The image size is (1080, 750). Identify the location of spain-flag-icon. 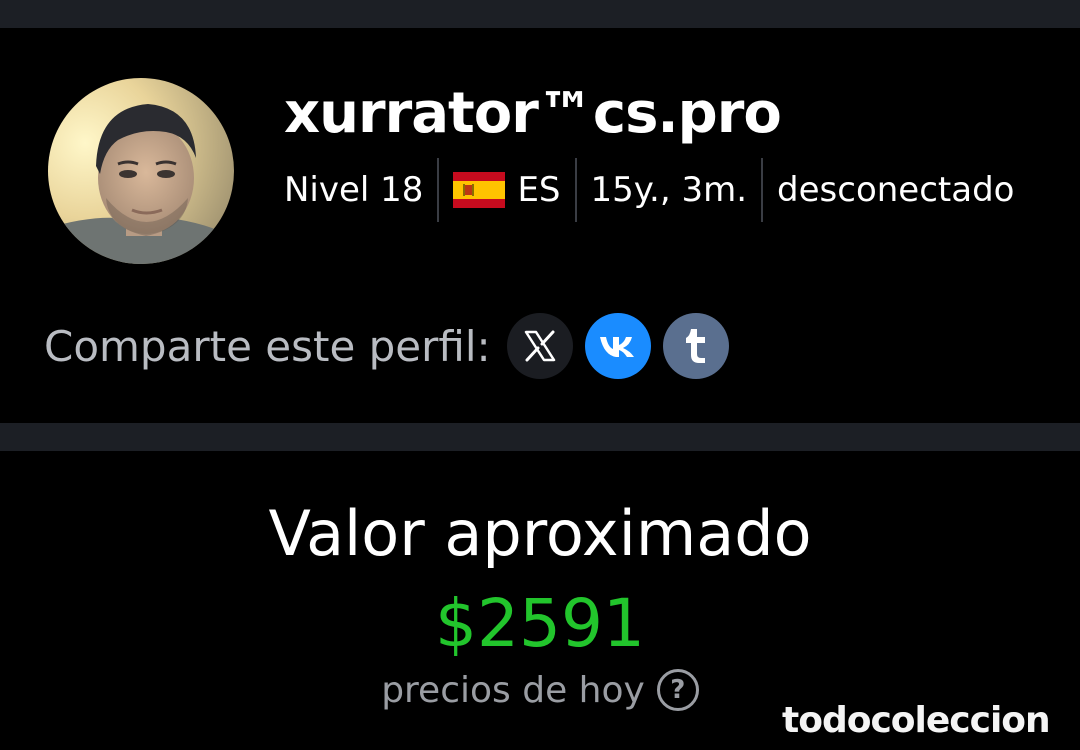
(479, 190).